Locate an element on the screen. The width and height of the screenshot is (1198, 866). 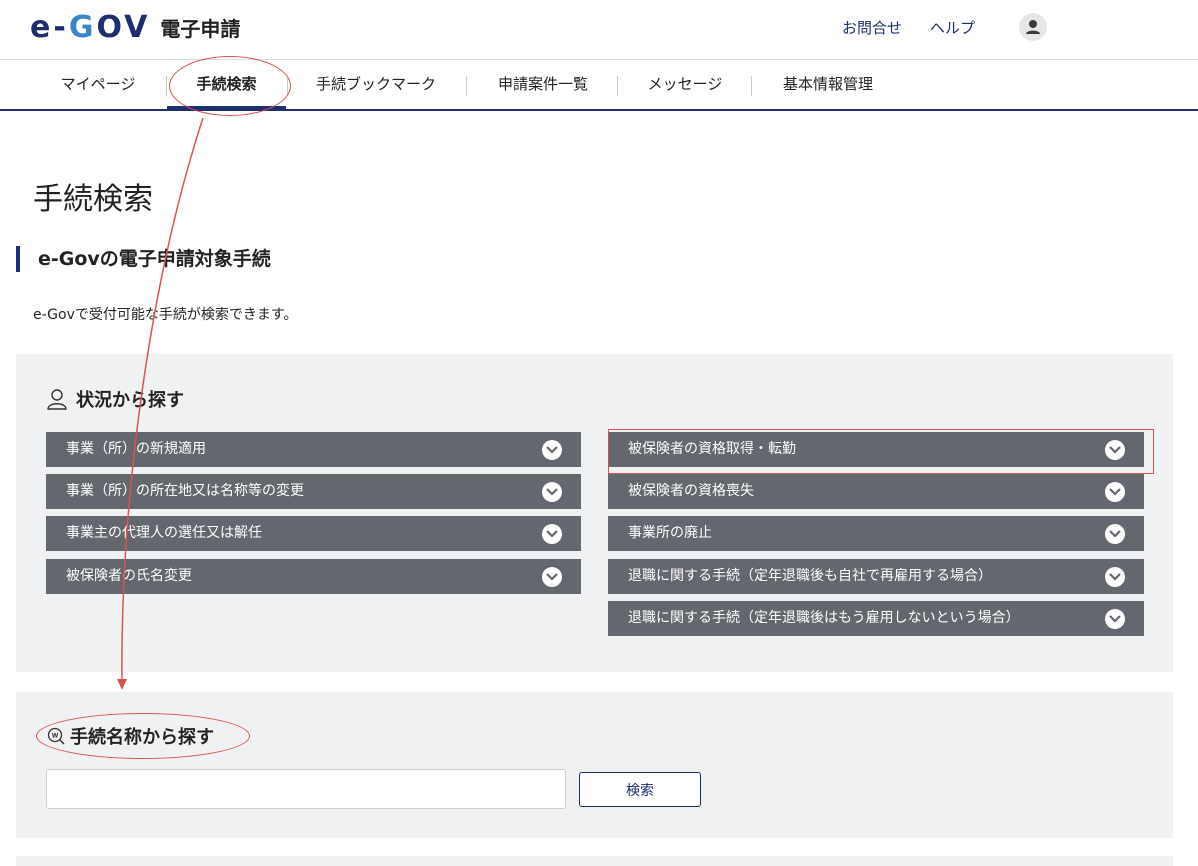
user-icon is located at coordinates (1033, 27).